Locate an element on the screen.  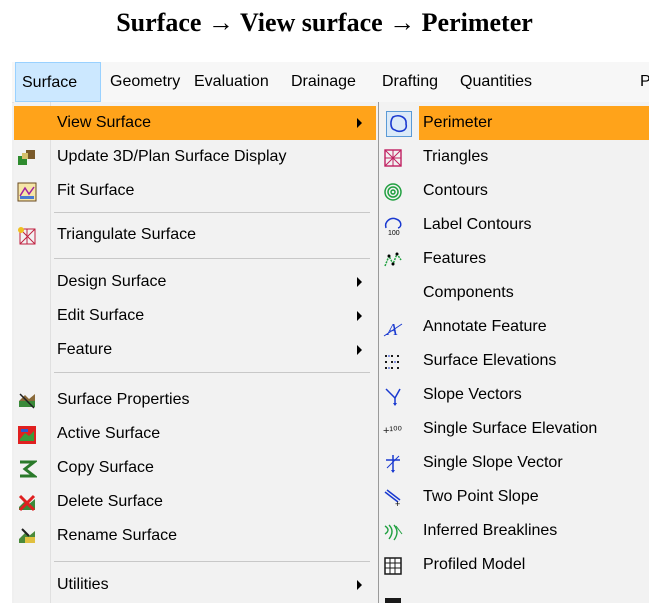
active-surface-icon is located at coordinates (27, 434).